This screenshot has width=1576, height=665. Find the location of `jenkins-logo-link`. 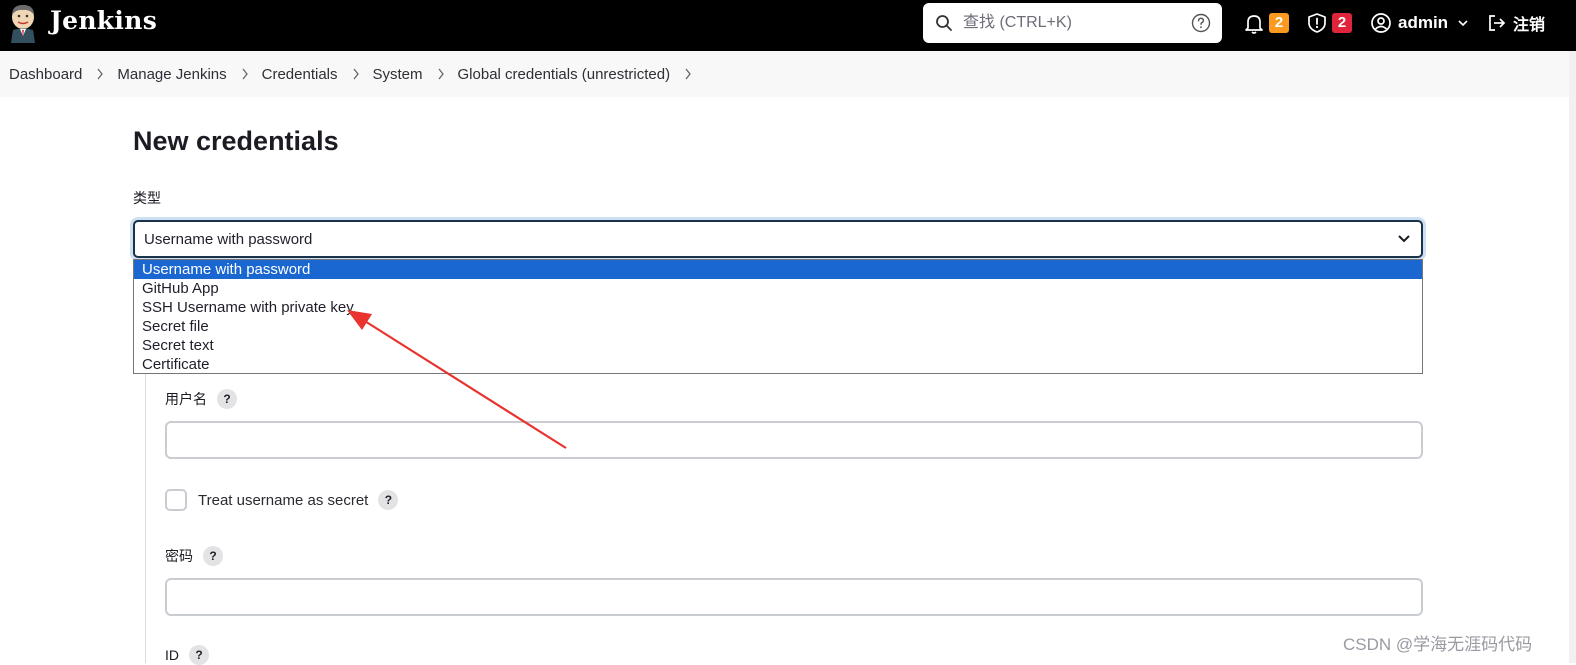

jenkins-logo-link is located at coordinates (23, 23).